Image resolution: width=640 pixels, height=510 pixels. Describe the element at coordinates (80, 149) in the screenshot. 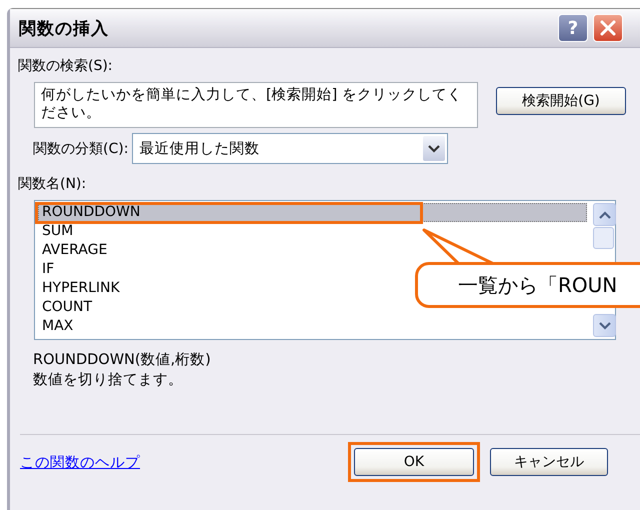

I see `category-label: 関数の分類(C):` at that location.